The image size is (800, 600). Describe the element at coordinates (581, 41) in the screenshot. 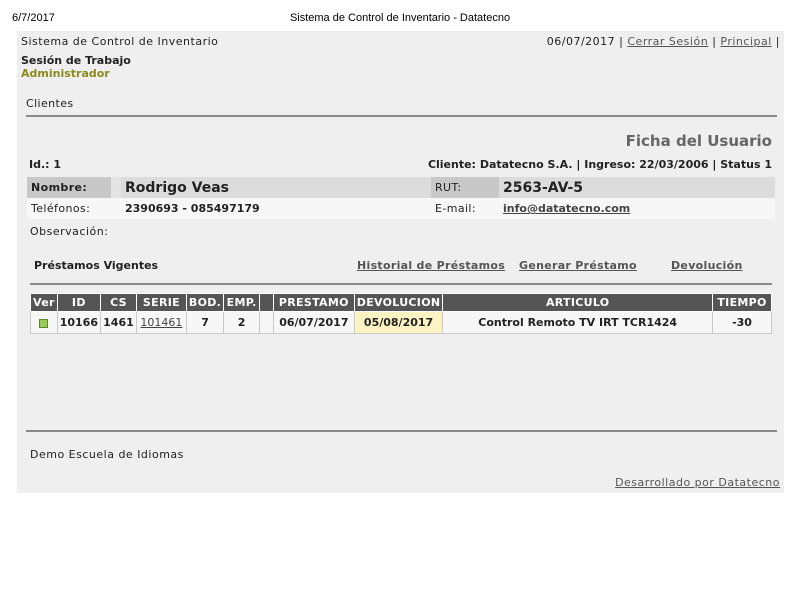

I see `current-date: 06/07/2017` at that location.